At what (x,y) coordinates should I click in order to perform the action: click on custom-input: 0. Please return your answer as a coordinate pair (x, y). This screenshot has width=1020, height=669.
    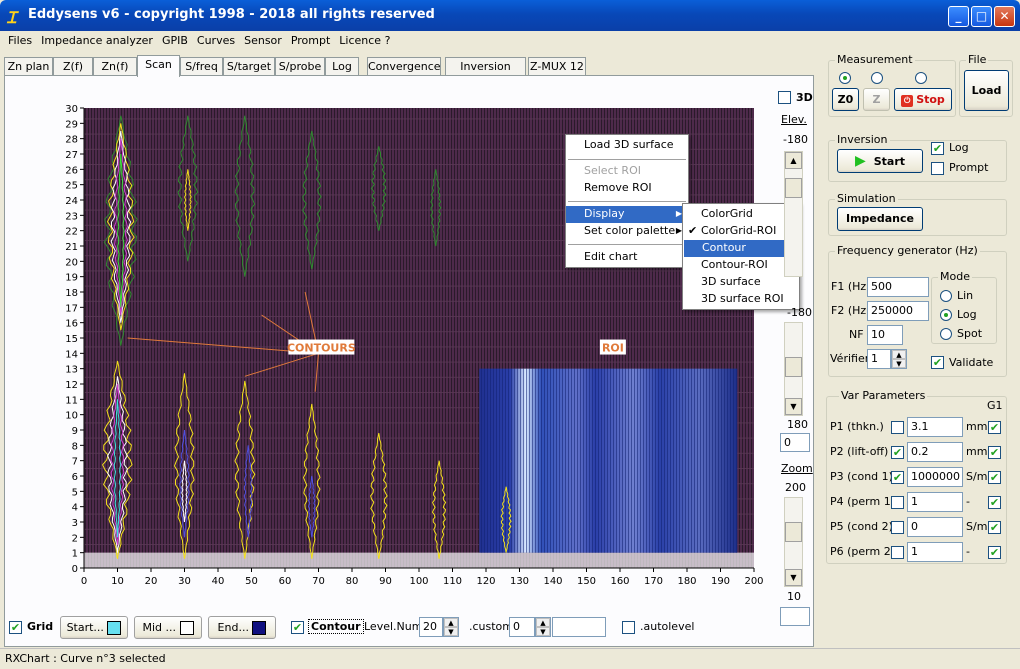
    Looking at the image, I should click on (522, 627).